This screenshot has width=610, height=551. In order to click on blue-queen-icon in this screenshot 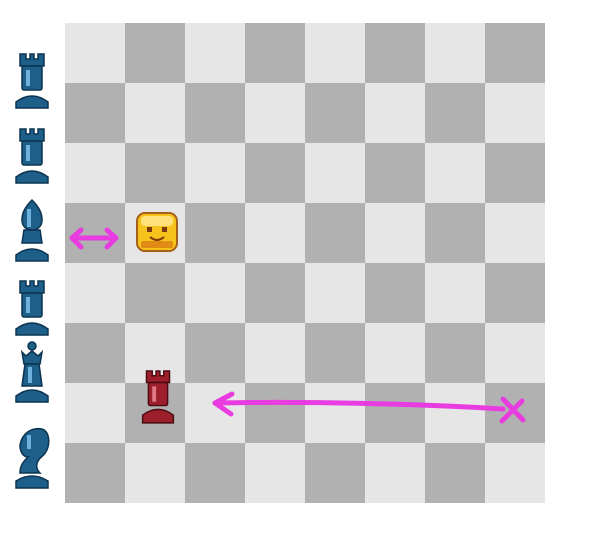, I will do `click(32, 373)`.